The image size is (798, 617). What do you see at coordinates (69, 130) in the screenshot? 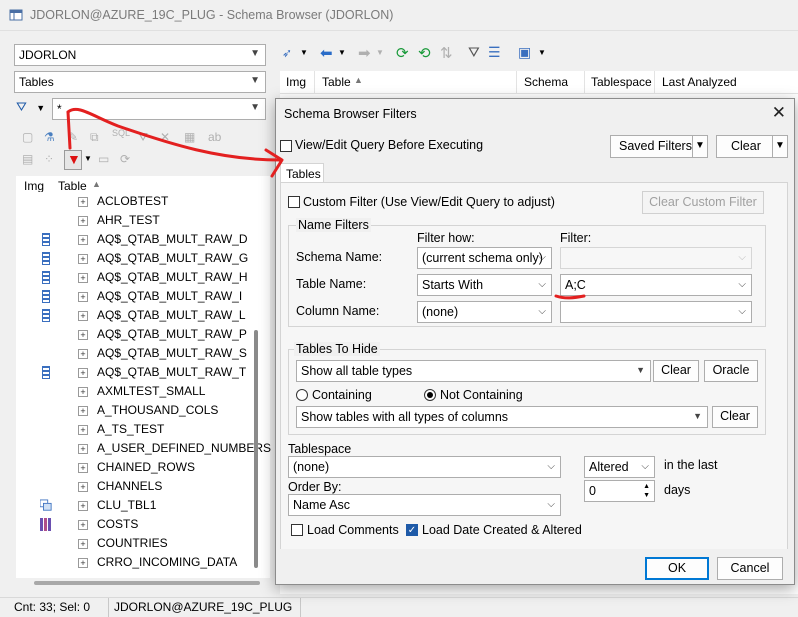
I see `annotation-line-down` at bounding box center [69, 130].